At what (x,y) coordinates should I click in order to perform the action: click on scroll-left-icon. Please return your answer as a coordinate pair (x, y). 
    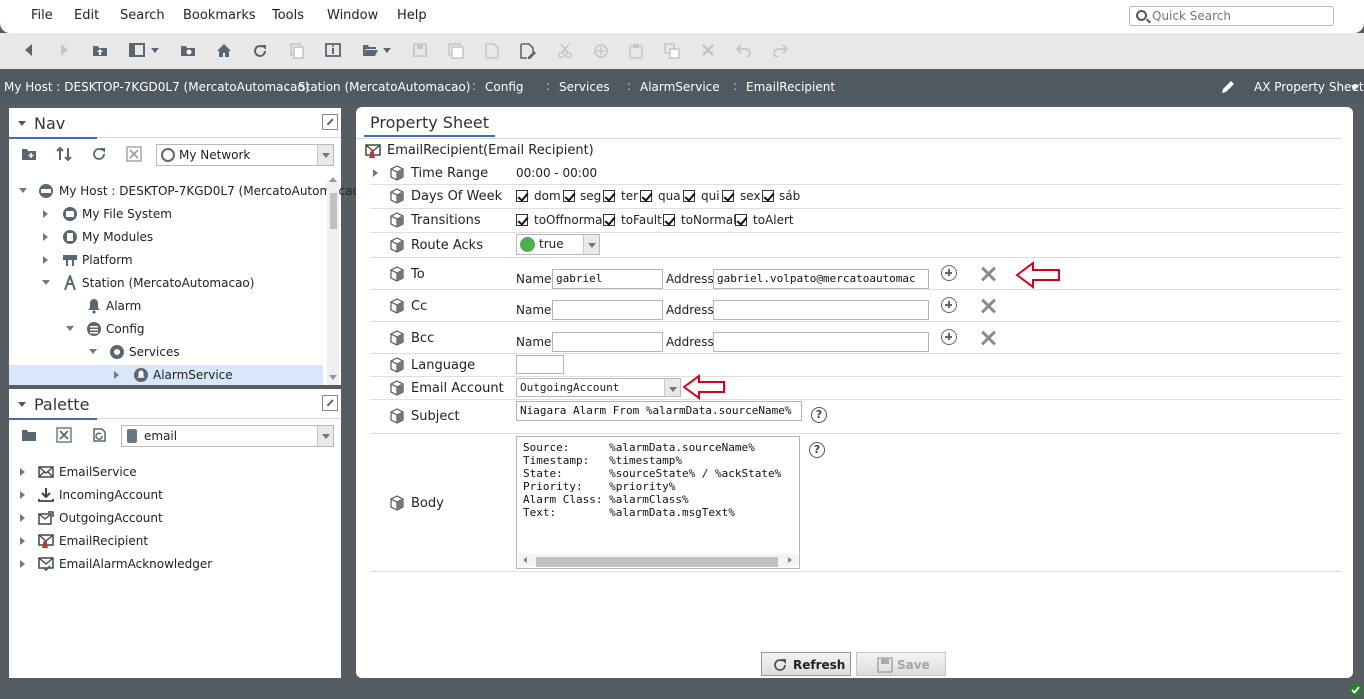
    Looking at the image, I should click on (525, 560).